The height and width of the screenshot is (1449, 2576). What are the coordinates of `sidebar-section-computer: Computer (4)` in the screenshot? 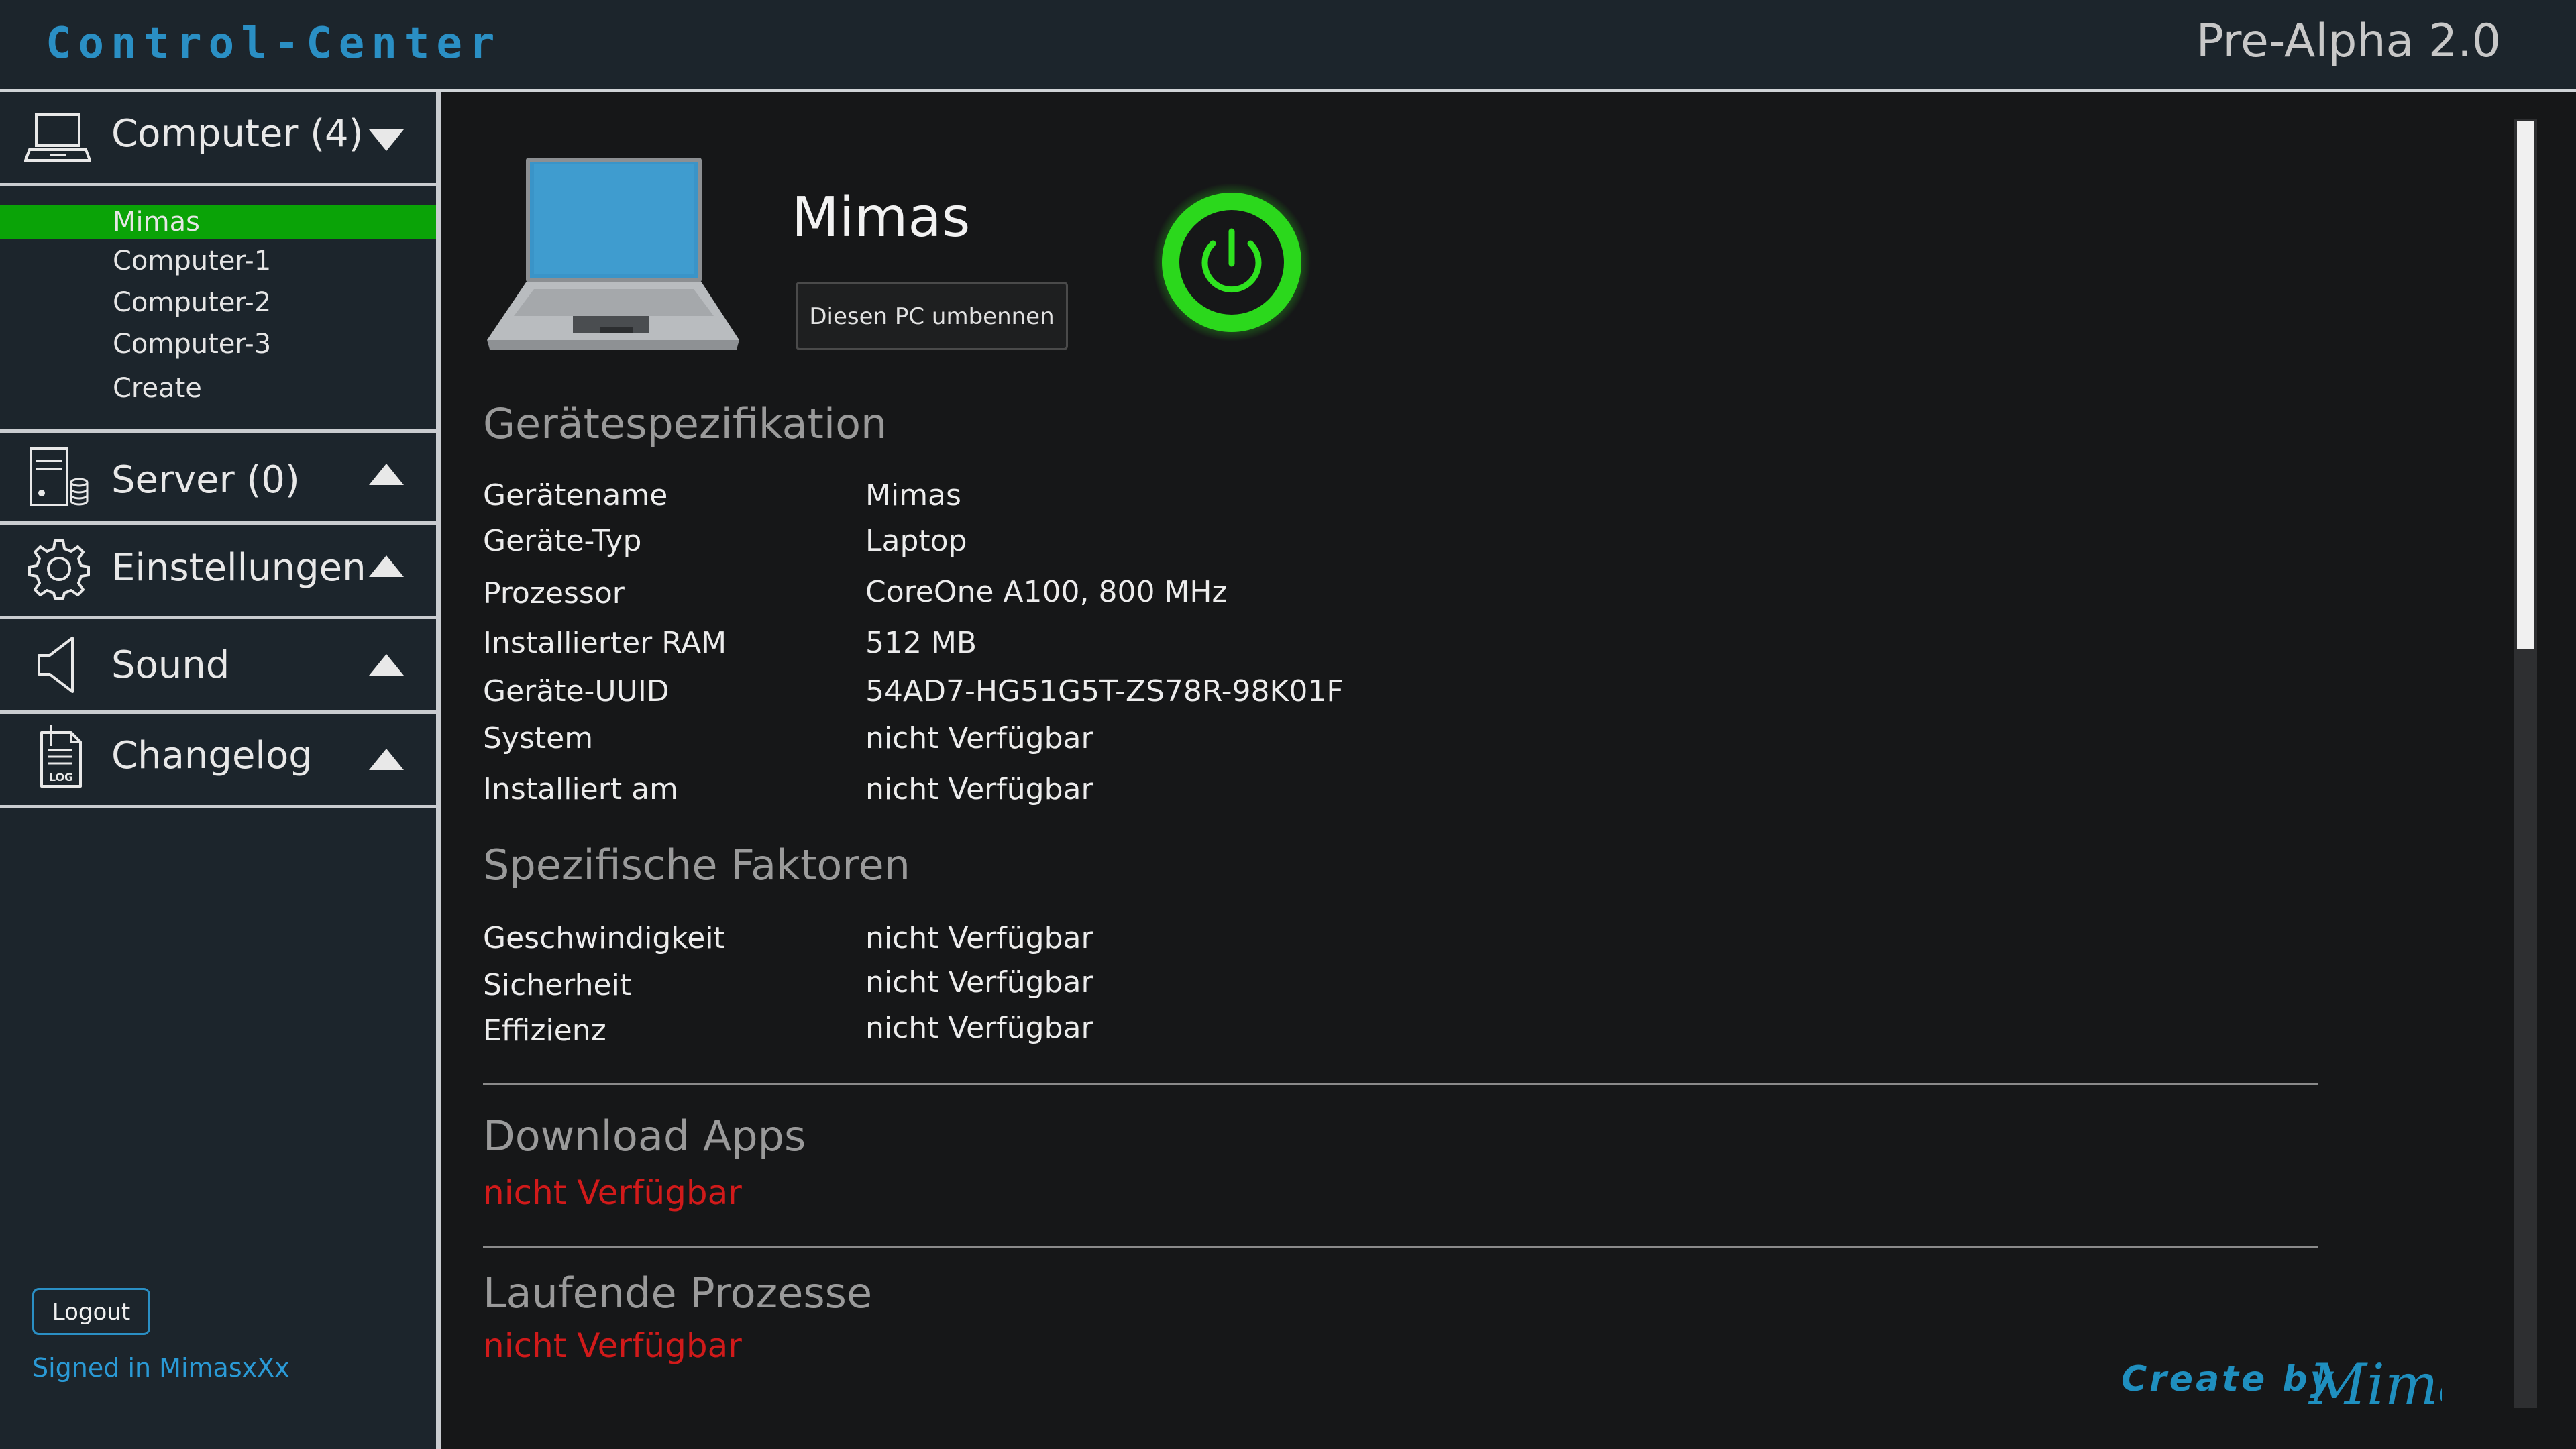 It's located at (218, 139).